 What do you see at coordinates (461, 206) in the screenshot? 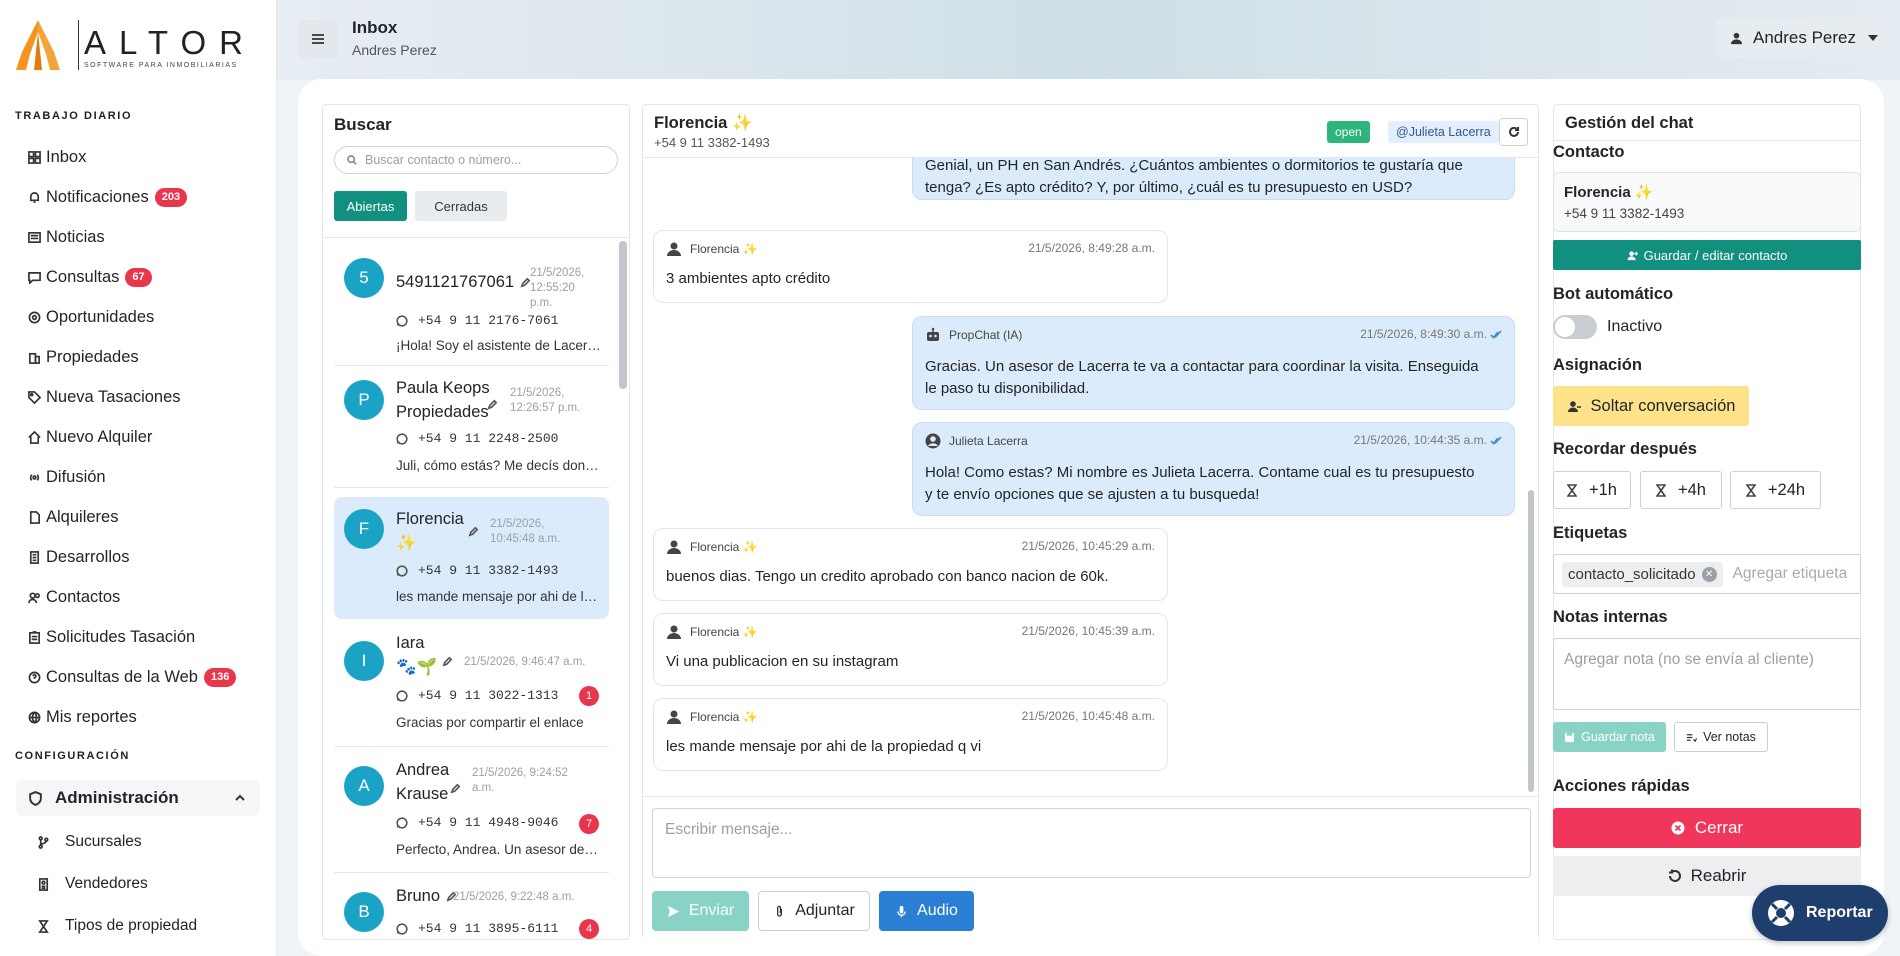
I see `tab-cerradas: Cerradas` at bounding box center [461, 206].